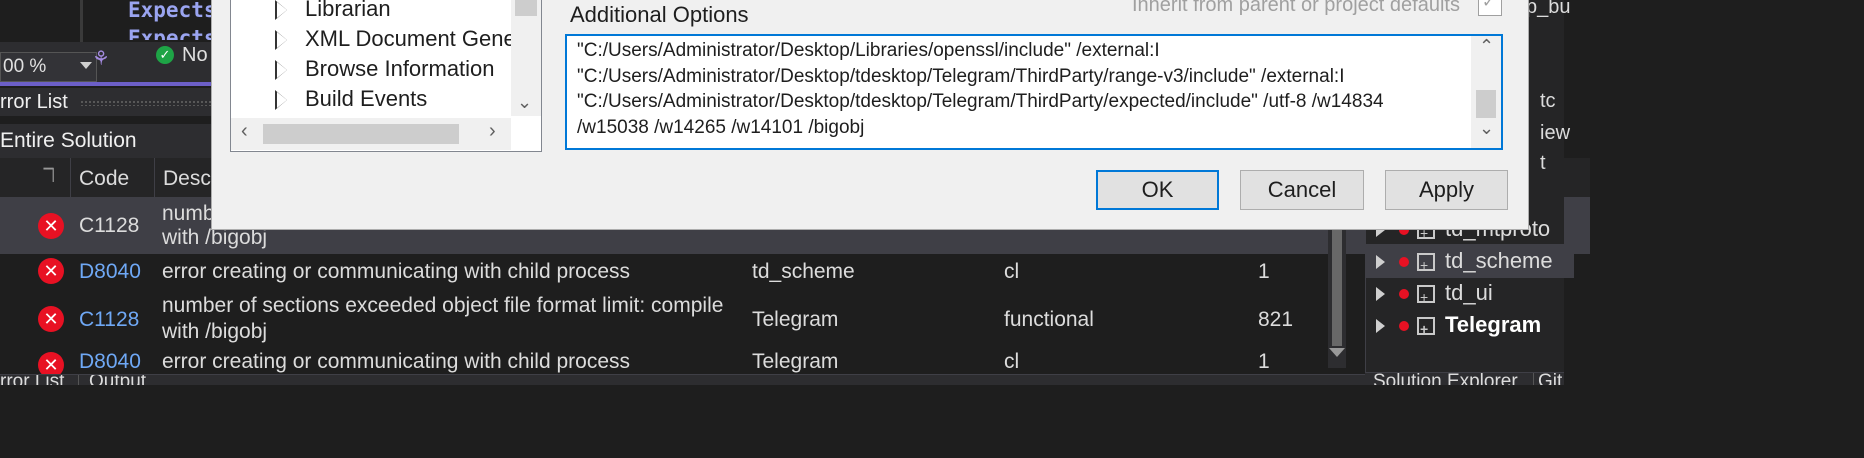  What do you see at coordinates (195, 55) in the screenshot?
I see `issues-status: No` at bounding box center [195, 55].